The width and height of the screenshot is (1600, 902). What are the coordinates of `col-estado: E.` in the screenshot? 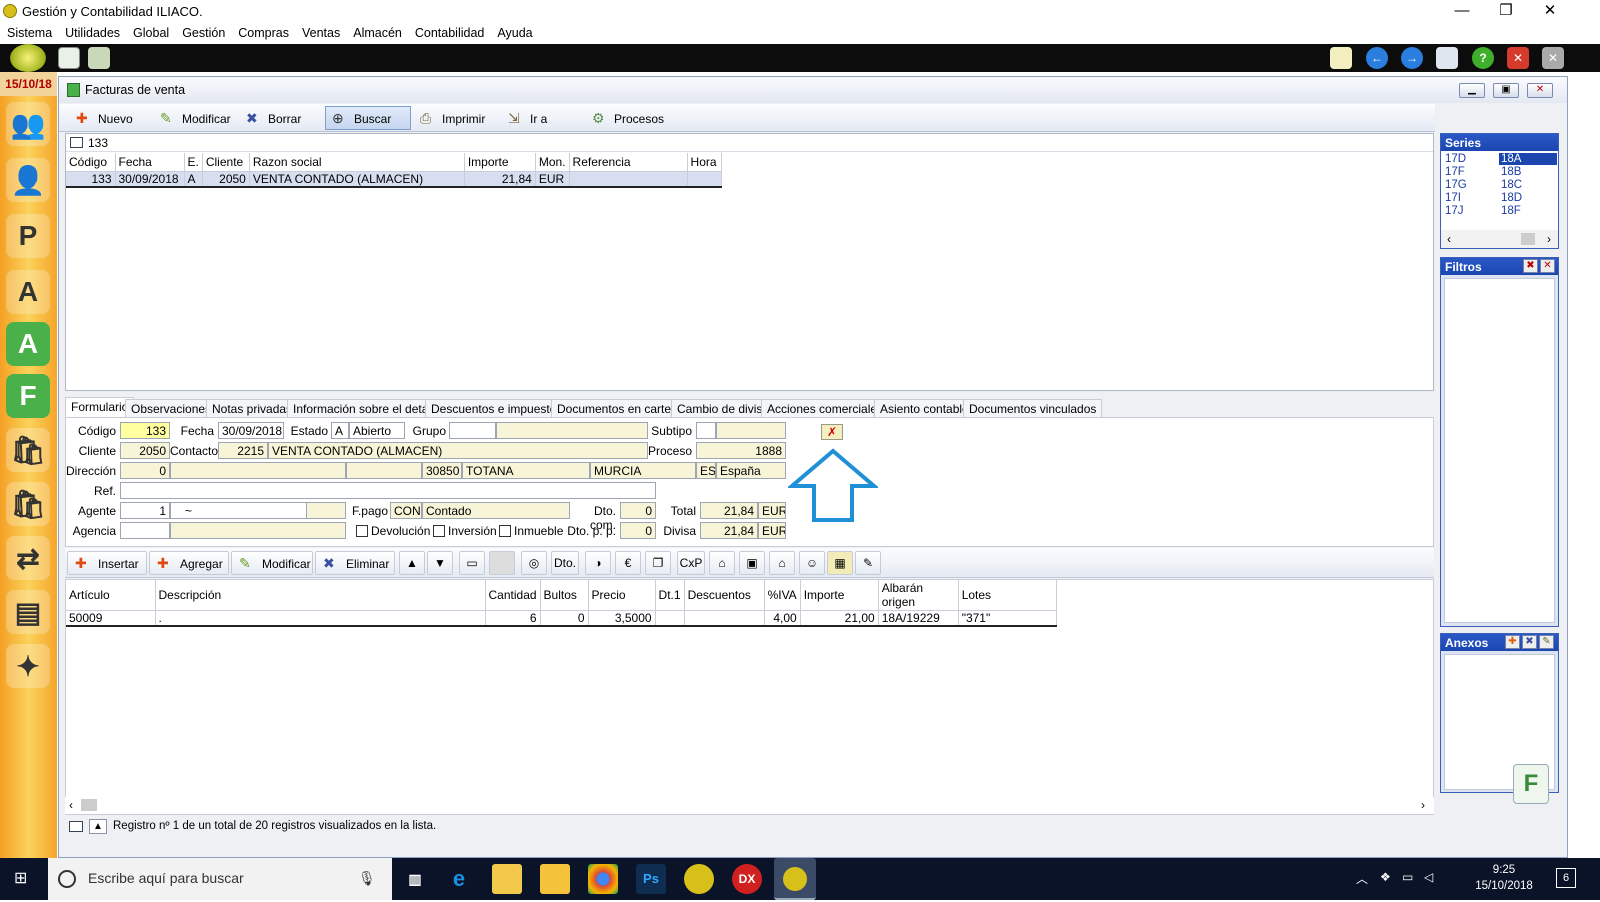 It's located at (193, 162).